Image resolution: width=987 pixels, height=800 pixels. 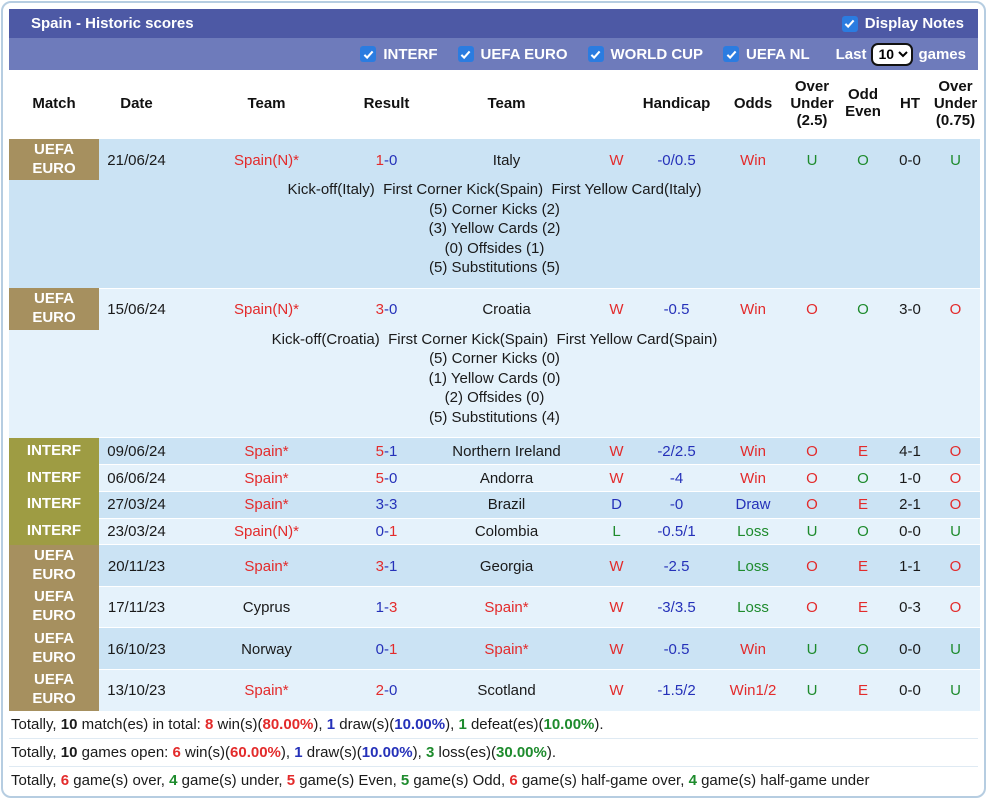 I want to click on match-date: 06/06/24, so click(x=136, y=478).